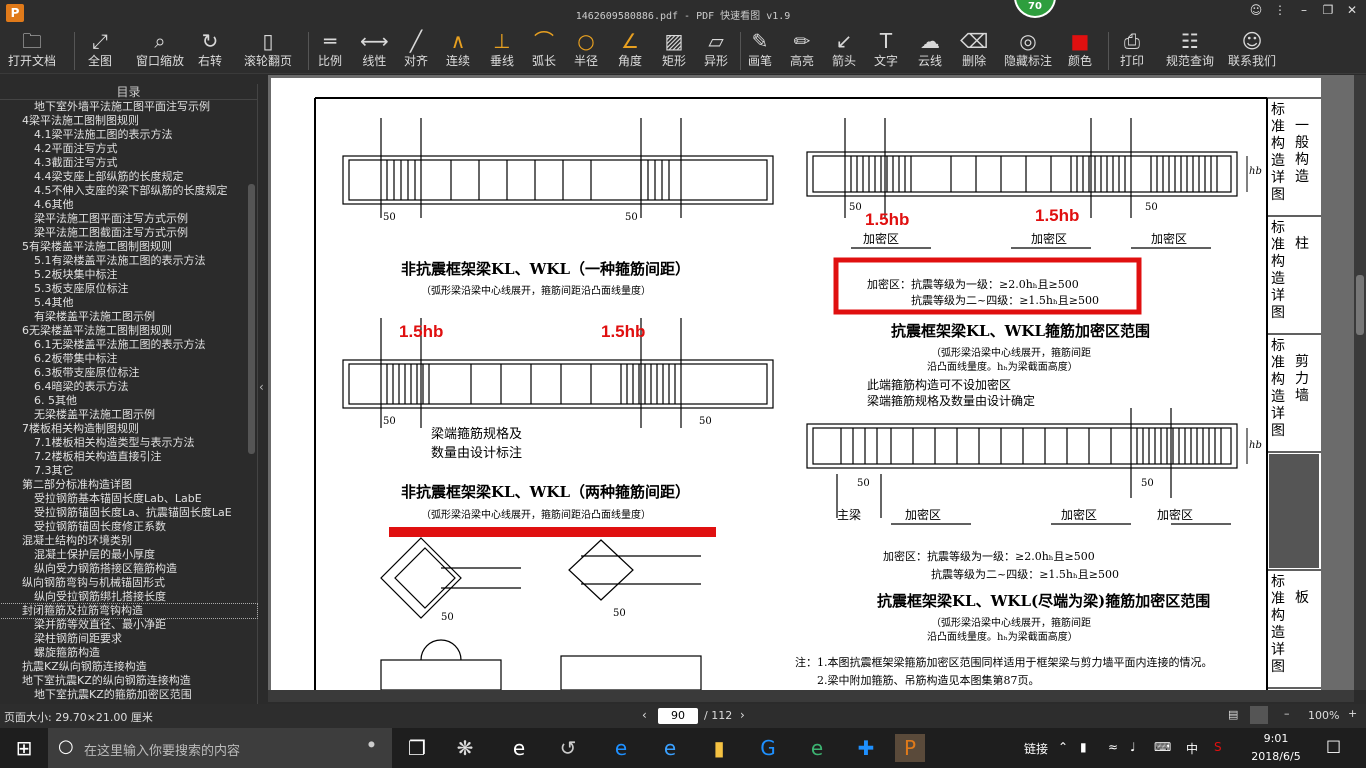 Image resolution: width=1366 pixels, height=768 pixels. I want to click on toolbar-scale-button: ═ 比例, so click(330, 50).